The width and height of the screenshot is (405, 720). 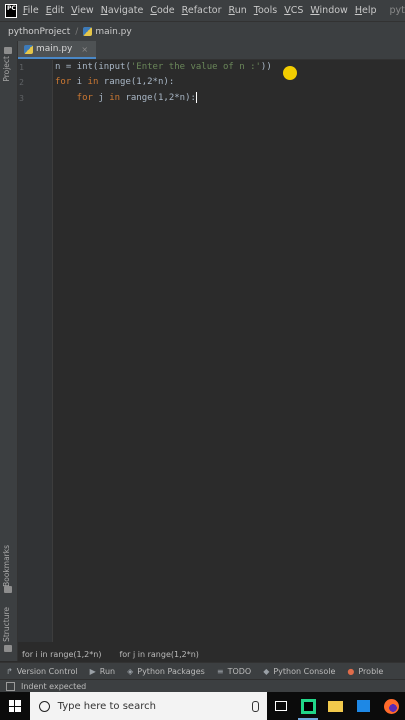 What do you see at coordinates (328, 10) in the screenshot?
I see `menu-window: Window` at bounding box center [328, 10].